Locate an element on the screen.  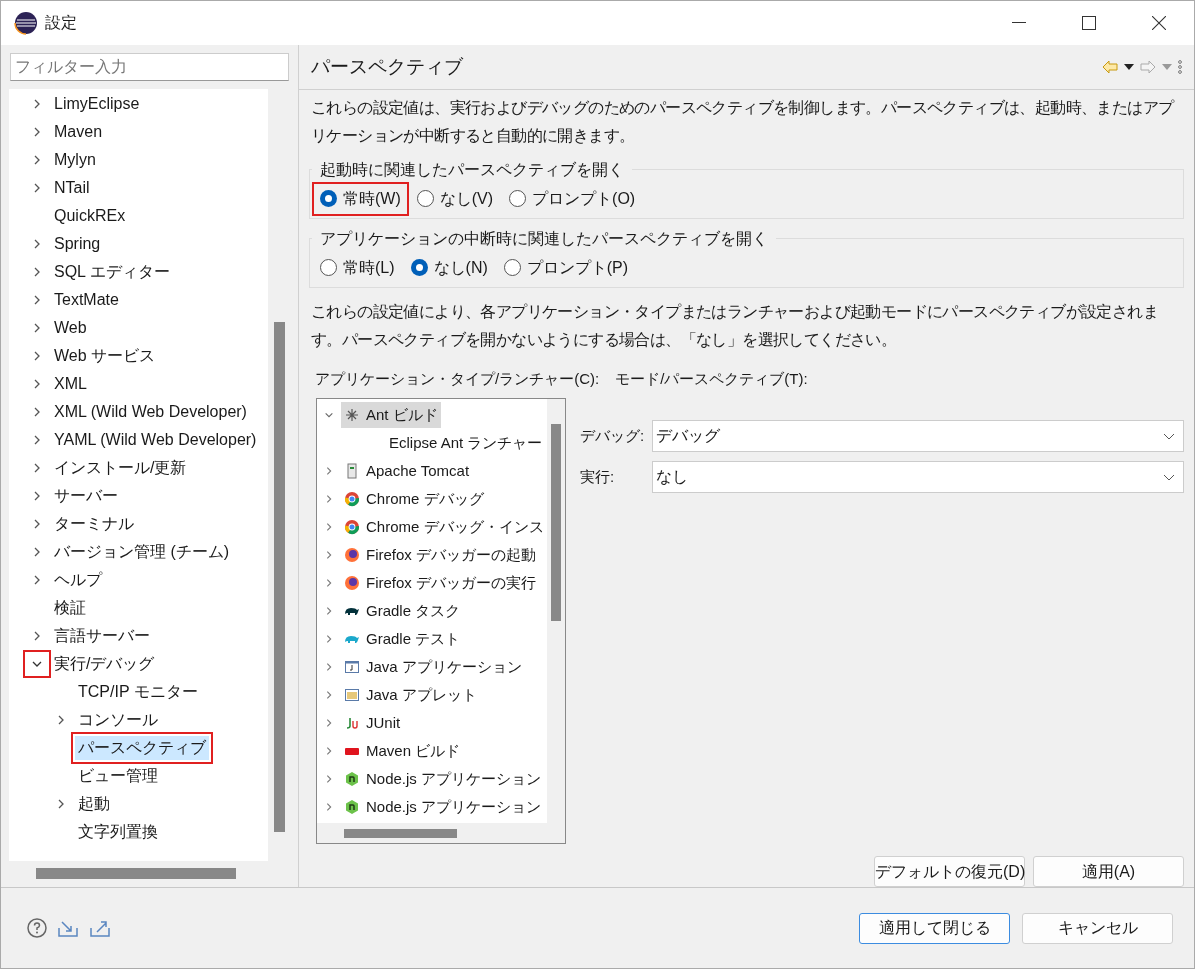
radio-option: プロンプト(P) is located at coordinates (566, 267).